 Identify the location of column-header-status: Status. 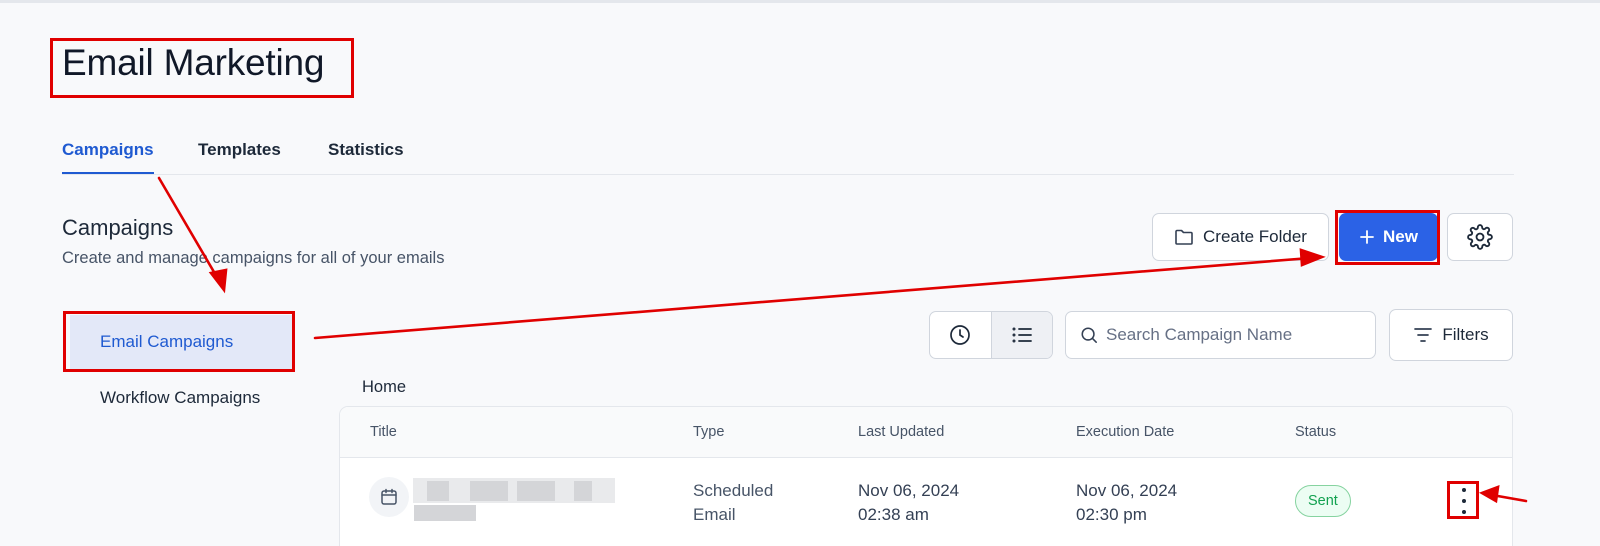
(1315, 432).